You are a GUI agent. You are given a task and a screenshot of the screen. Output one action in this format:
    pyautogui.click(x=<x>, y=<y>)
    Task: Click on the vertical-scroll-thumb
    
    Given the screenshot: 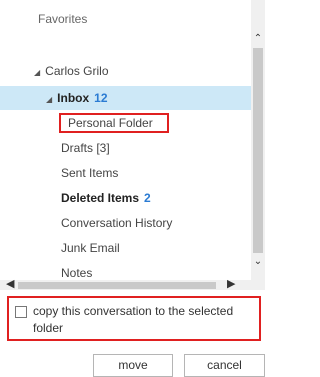 What is the action you would take?
    pyautogui.click(x=258, y=150)
    